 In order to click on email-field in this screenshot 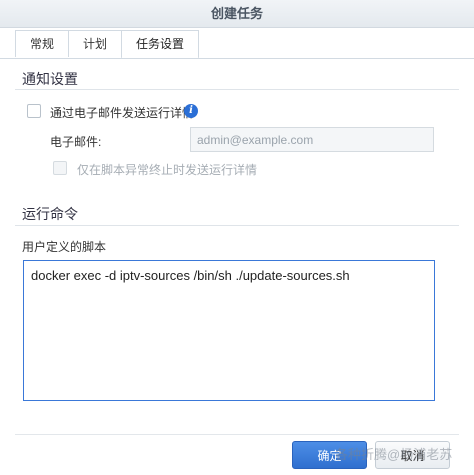, I will do `click(312, 139)`.